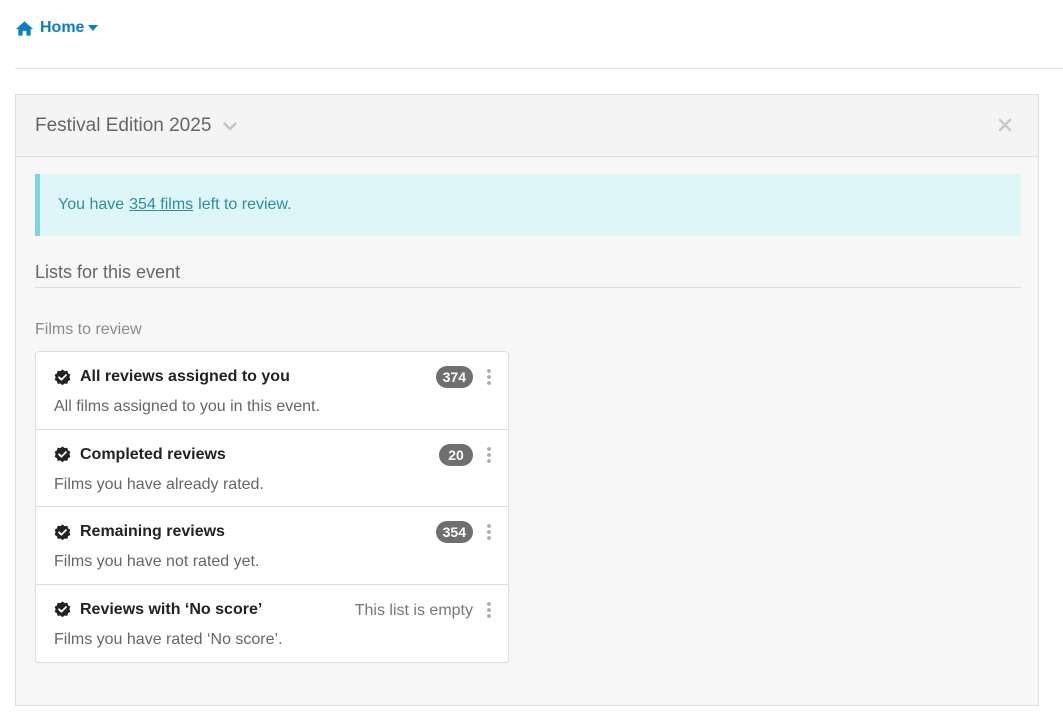  I want to click on review-alert: You have 354 films left to review., so click(528, 205).